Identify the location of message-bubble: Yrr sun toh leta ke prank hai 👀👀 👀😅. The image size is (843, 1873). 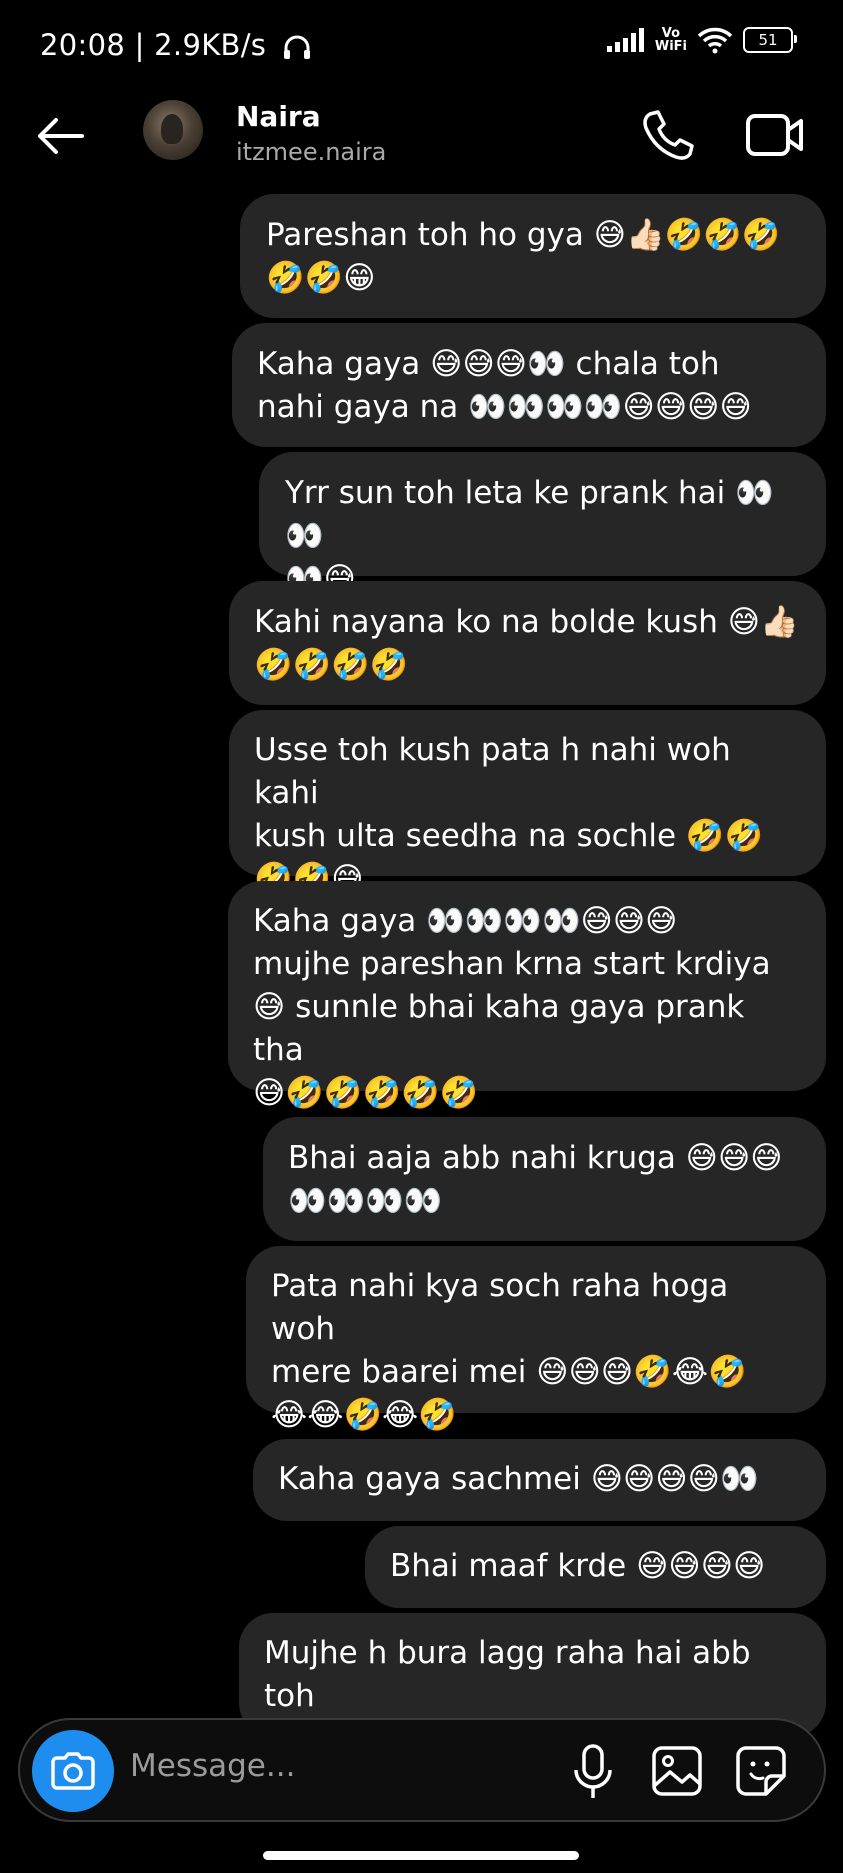
(542, 524).